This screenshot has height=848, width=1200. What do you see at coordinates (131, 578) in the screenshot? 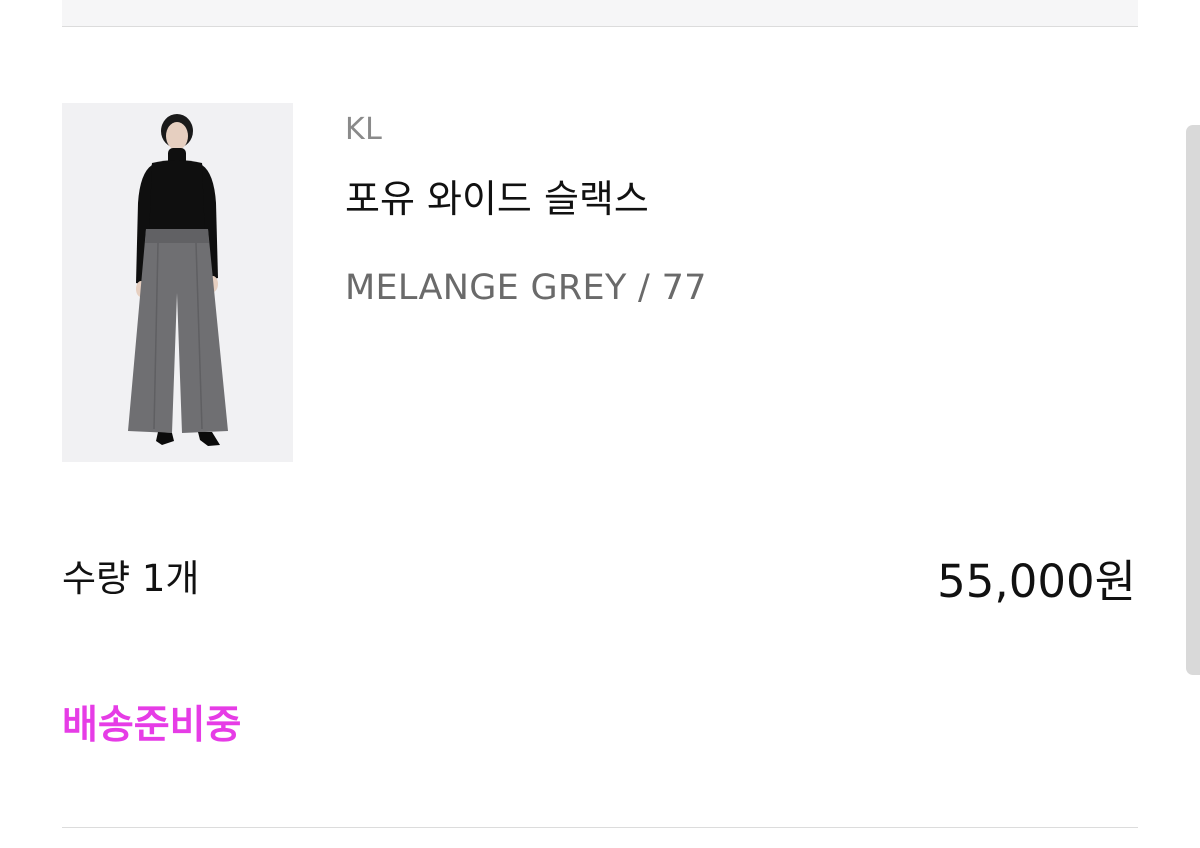
I see `quantity-label: 수량 1개` at bounding box center [131, 578].